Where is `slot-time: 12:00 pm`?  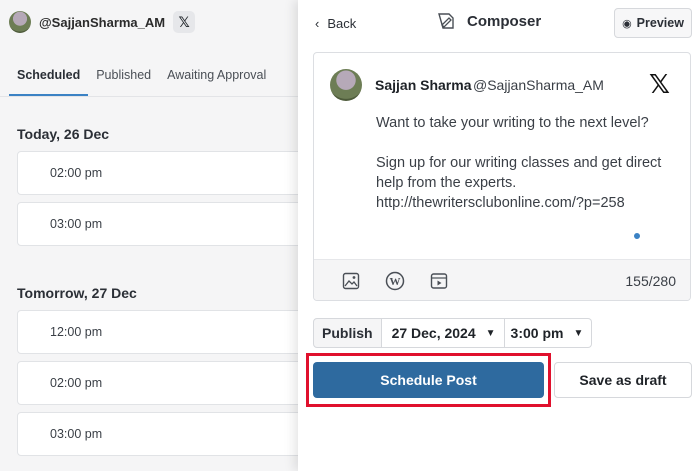
slot-time: 12:00 pm is located at coordinates (76, 332).